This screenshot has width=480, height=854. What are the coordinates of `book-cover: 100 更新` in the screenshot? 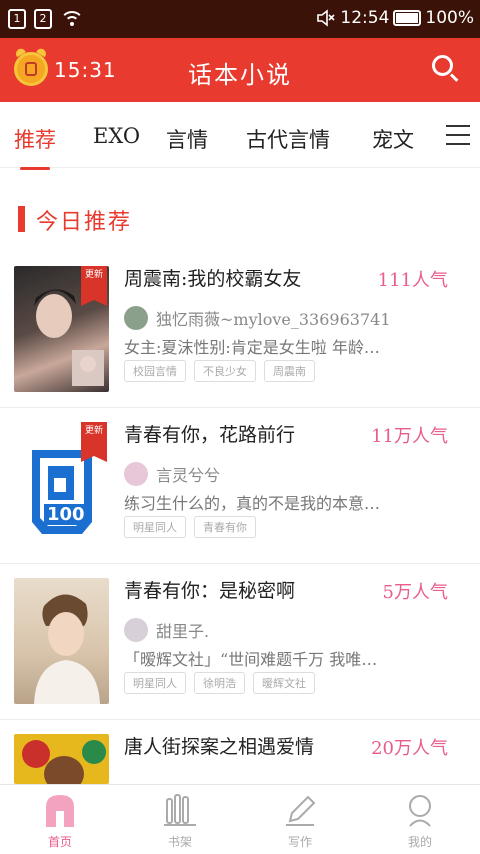 It's located at (61, 485).